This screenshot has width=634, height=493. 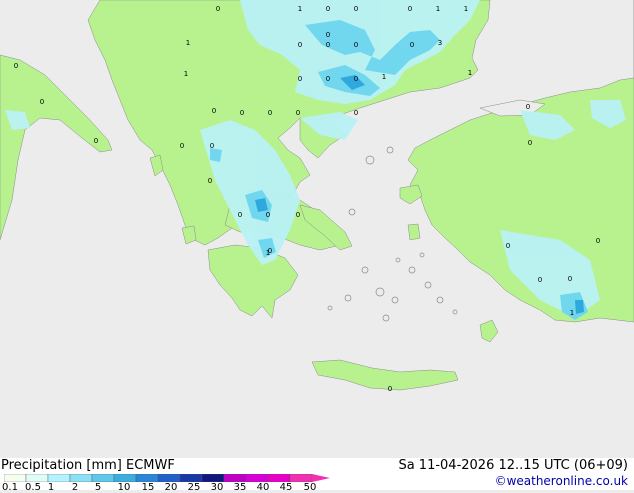 I want to click on scale-tick-label: 2, so click(x=75, y=487).